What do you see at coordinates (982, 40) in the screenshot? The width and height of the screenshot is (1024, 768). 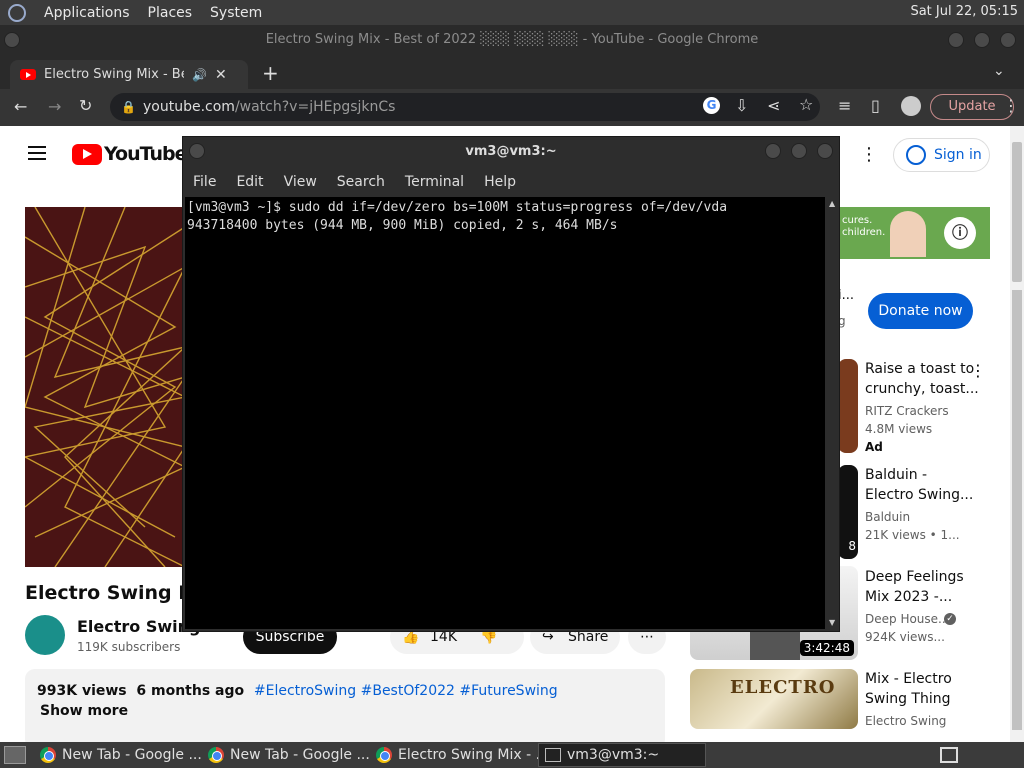 I see `maximize-button` at bounding box center [982, 40].